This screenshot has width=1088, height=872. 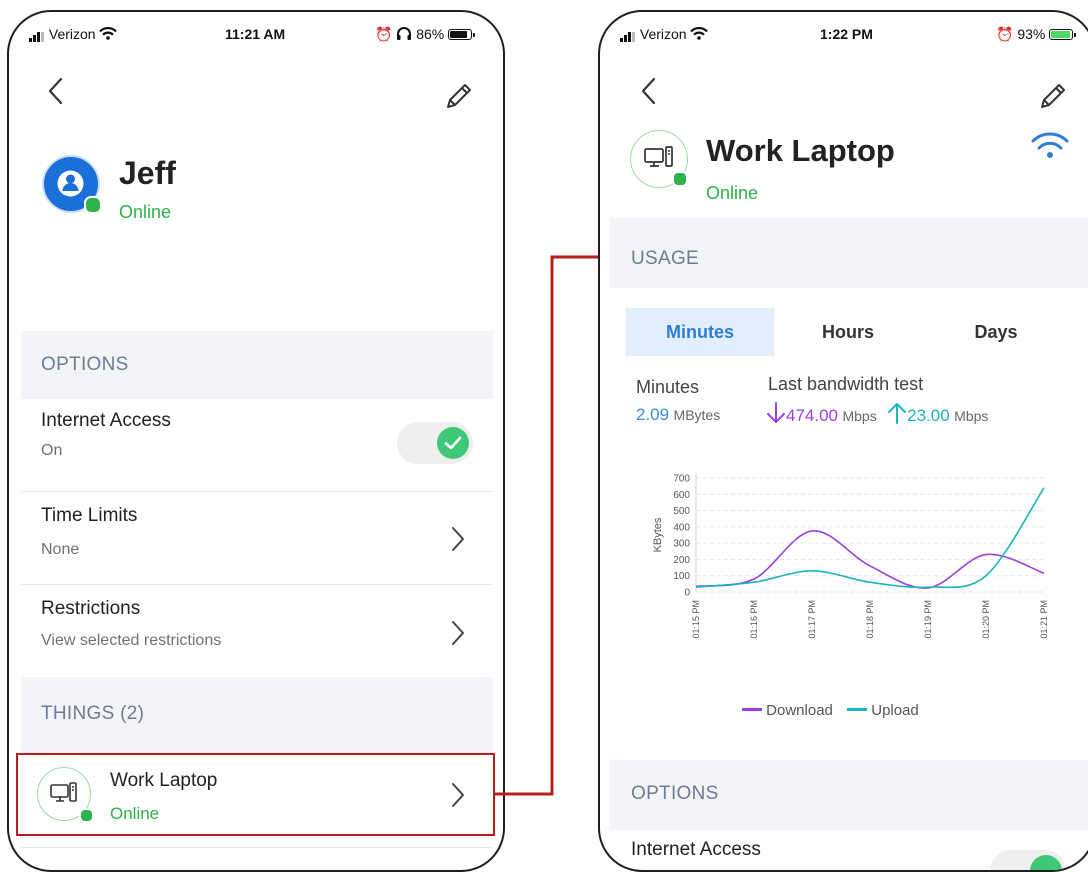 What do you see at coordinates (986, 619) in the screenshot?
I see `chart-x-tick-label: 01:20 PM` at bounding box center [986, 619].